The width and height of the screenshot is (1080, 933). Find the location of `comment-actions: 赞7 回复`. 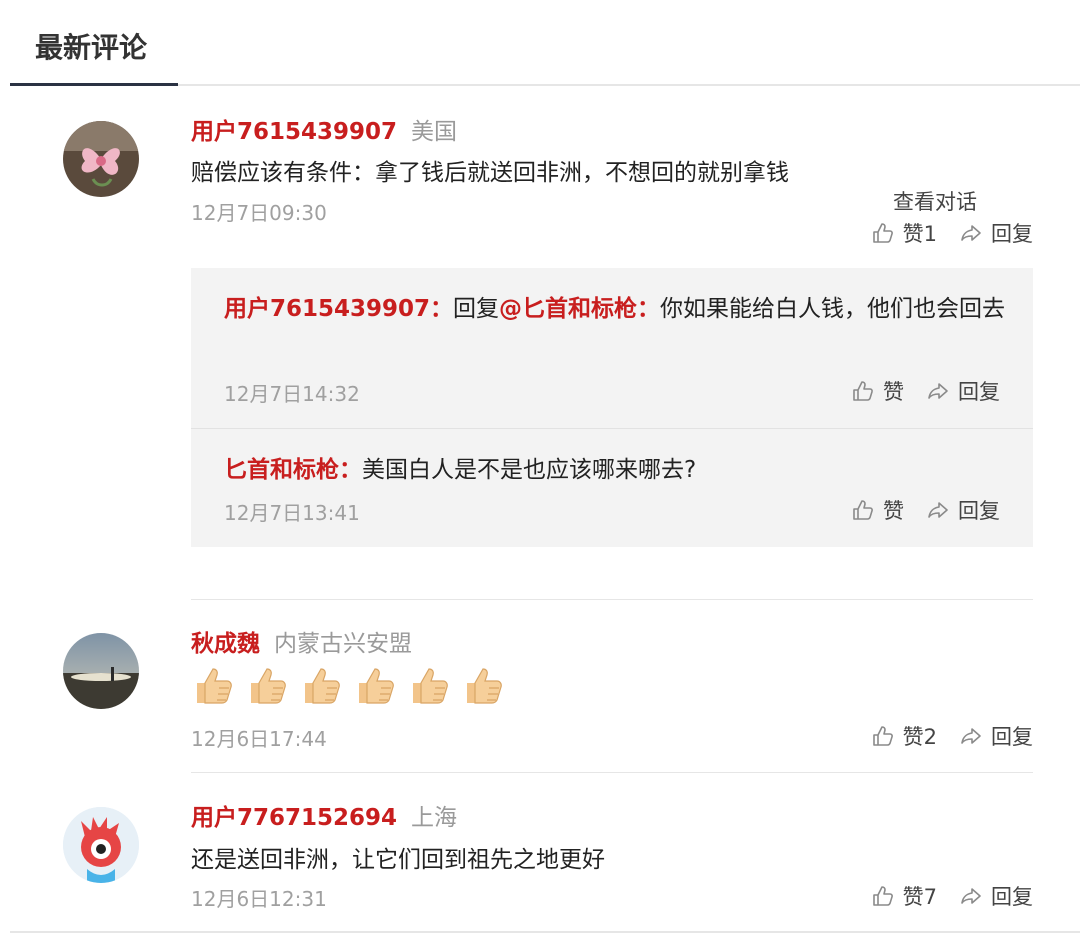

comment-actions: 赞7 回复 is located at coordinates (952, 896).